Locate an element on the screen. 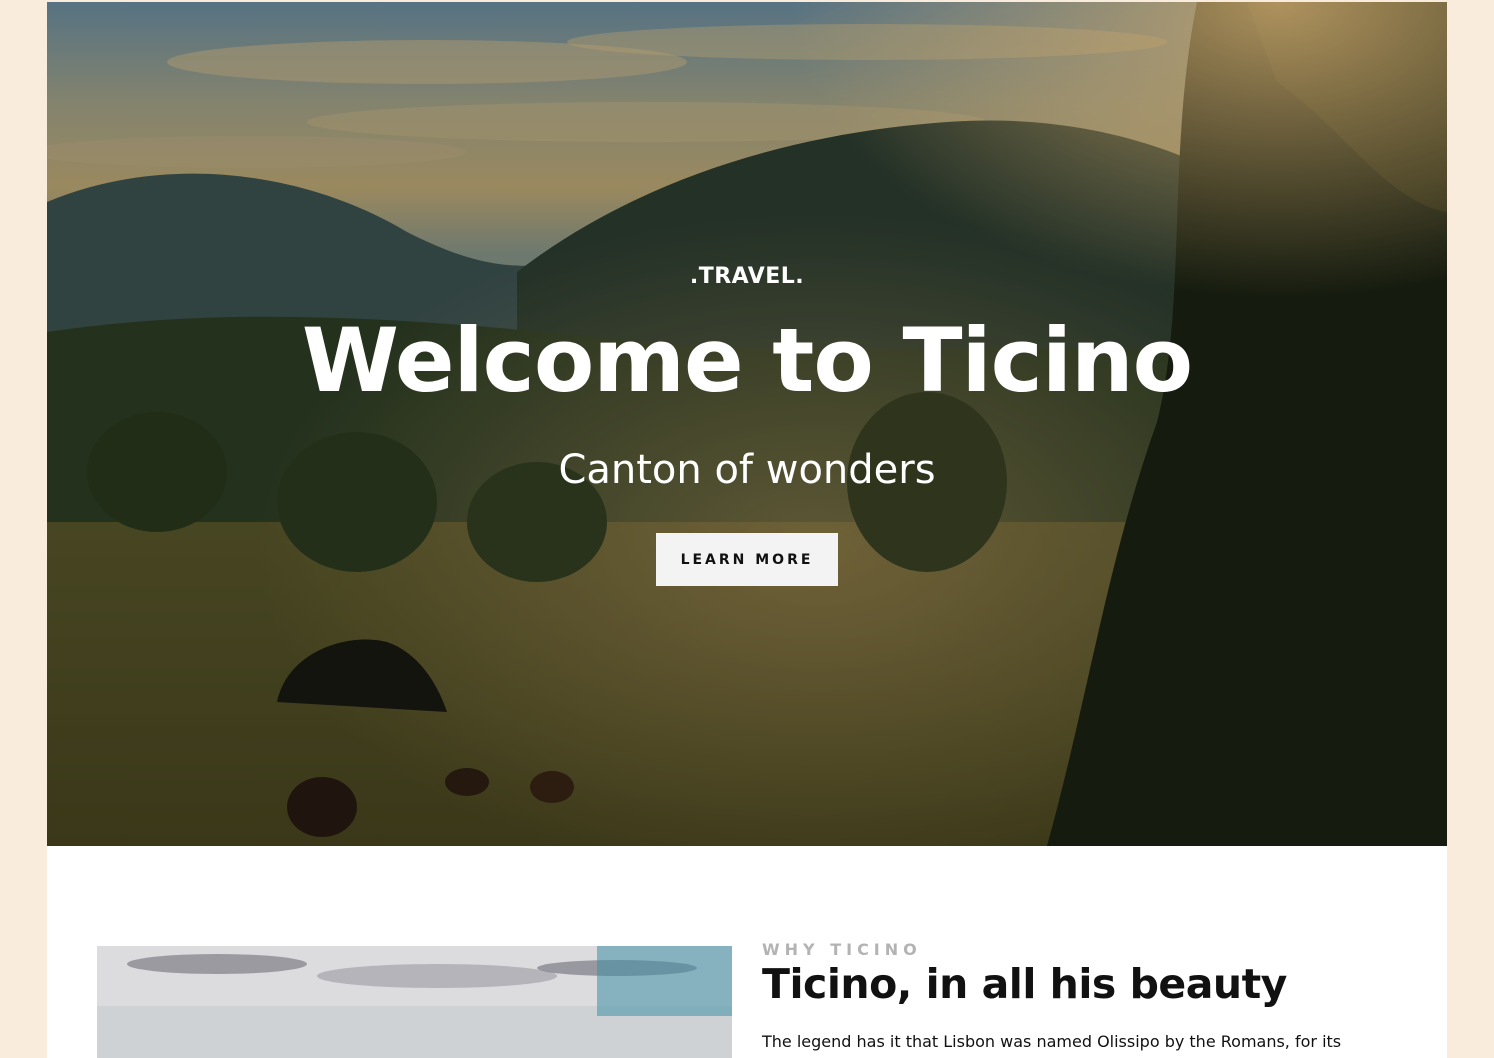 The width and height of the screenshot is (1494, 1058). section-eyebrow: WHY TICINO is located at coordinates (842, 949).